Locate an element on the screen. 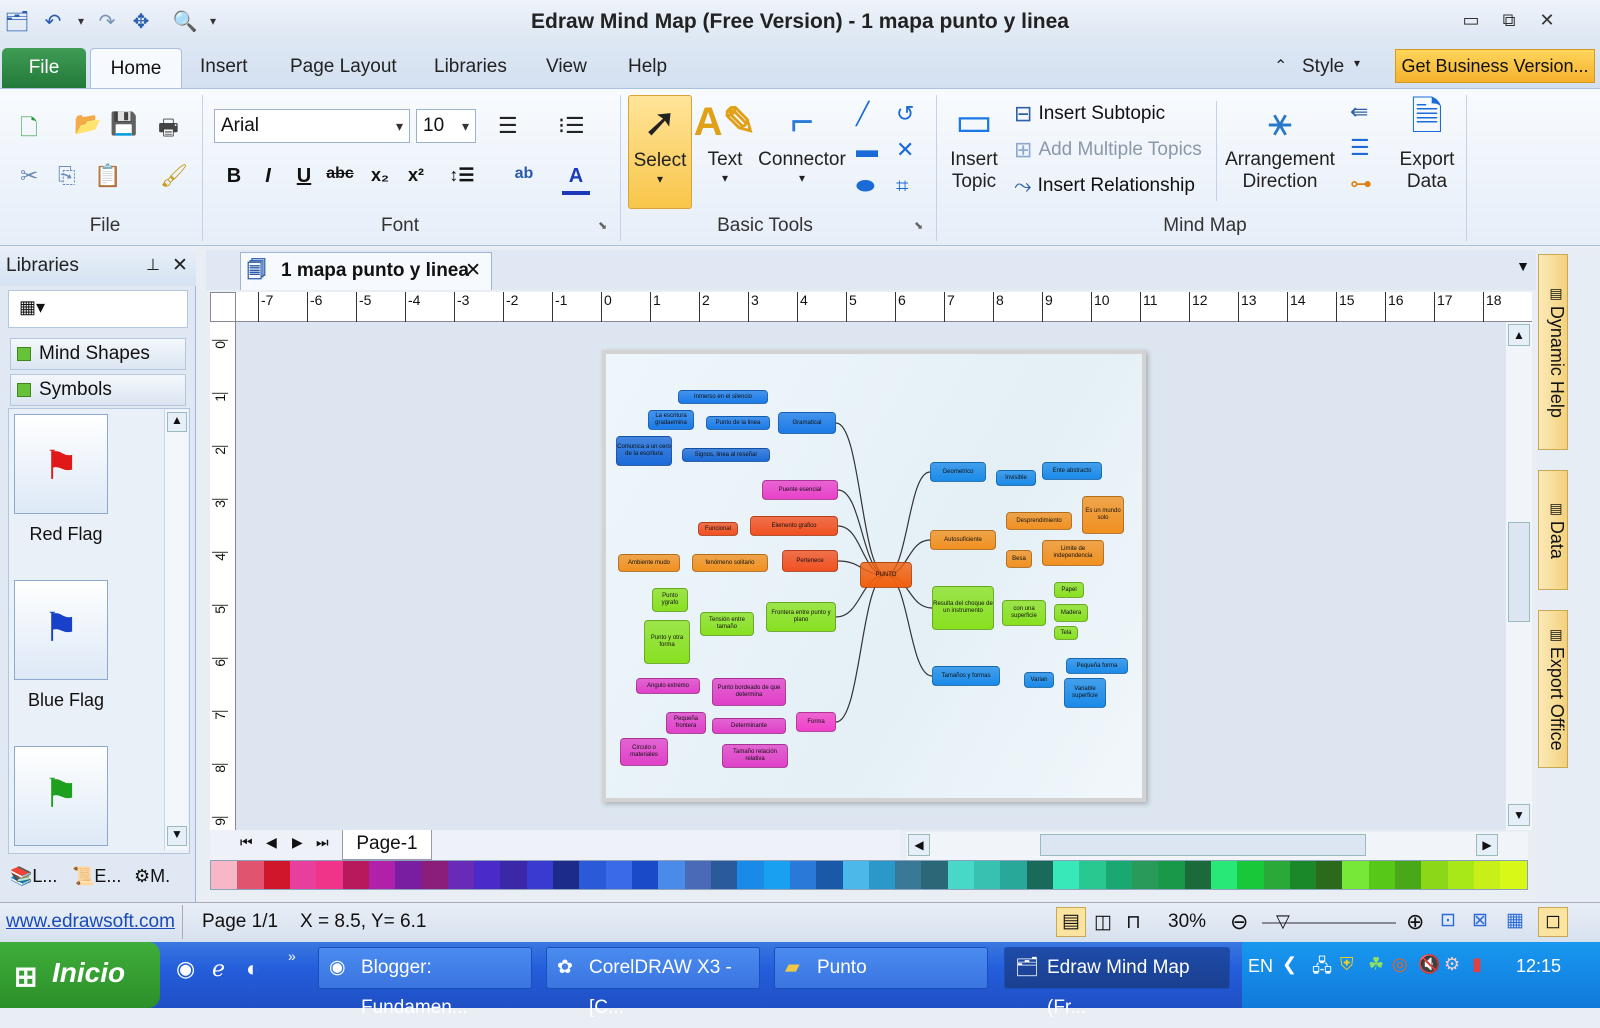  side-tab-export-office: ▤ Export Office is located at coordinates (1553, 689).